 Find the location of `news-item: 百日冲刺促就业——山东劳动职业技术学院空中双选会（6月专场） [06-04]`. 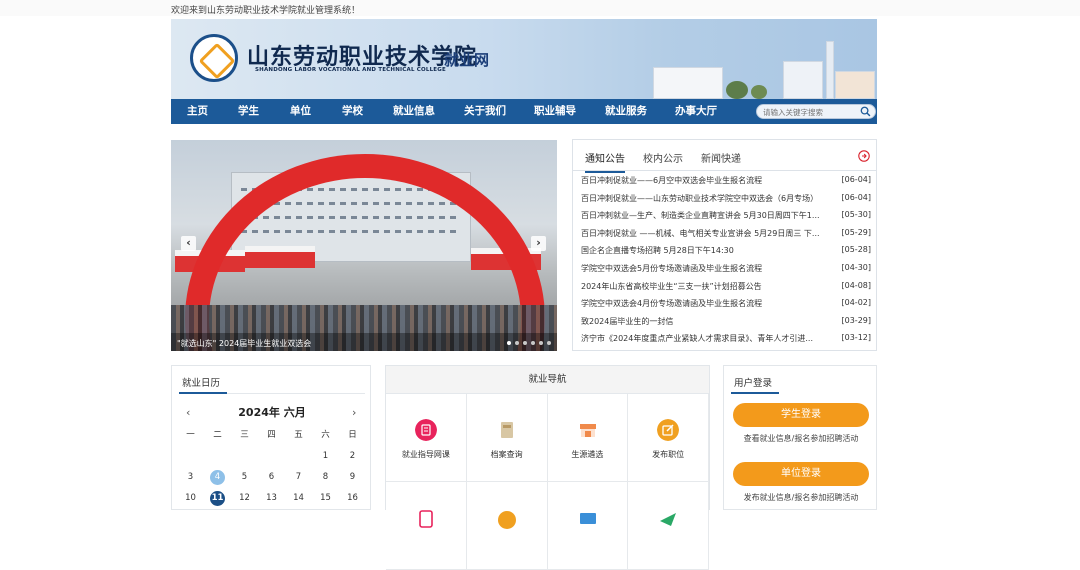

news-item: 百日冲刺促就业——山东劳动职业技术学院空中双选会（6月专场） [06-04] is located at coordinates (726, 202).